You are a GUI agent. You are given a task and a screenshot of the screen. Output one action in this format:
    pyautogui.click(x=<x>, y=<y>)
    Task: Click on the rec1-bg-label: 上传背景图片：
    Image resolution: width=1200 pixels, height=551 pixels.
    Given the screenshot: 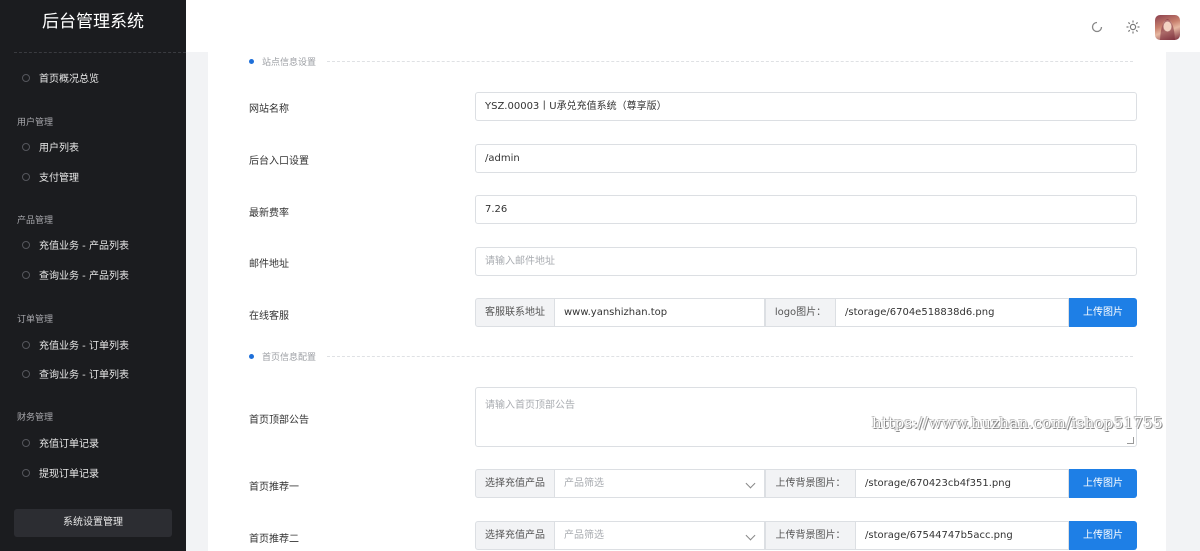 What is the action you would take?
    pyautogui.click(x=810, y=483)
    